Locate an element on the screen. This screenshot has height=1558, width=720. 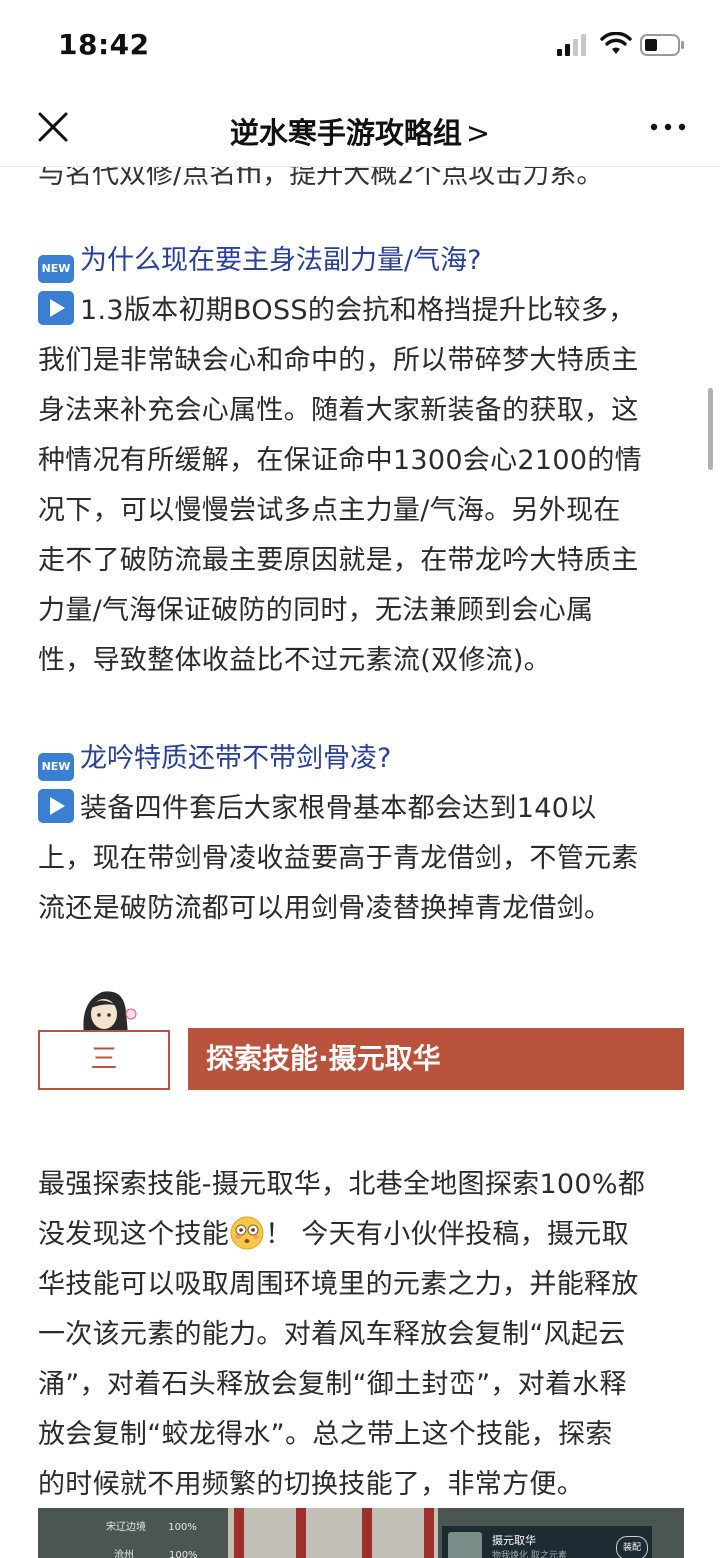
skill-icon is located at coordinates (465, 1545).